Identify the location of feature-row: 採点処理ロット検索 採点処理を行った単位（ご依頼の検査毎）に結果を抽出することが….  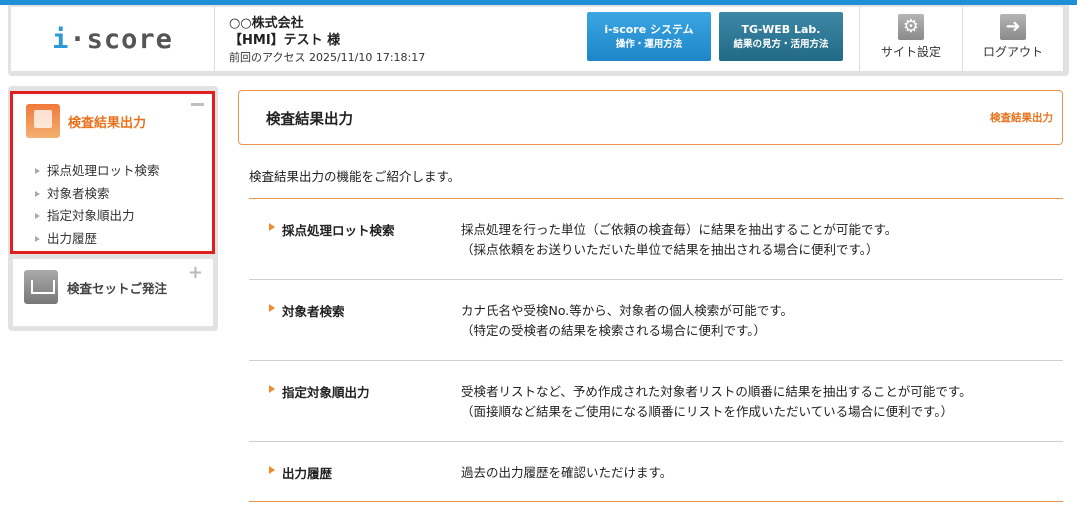
(656, 239).